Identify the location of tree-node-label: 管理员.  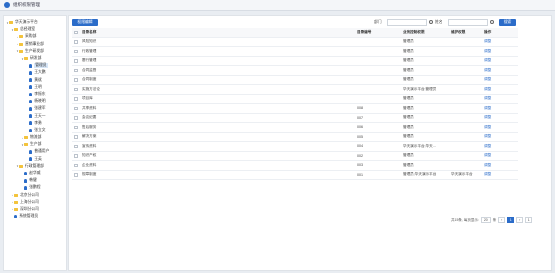
(41, 66).